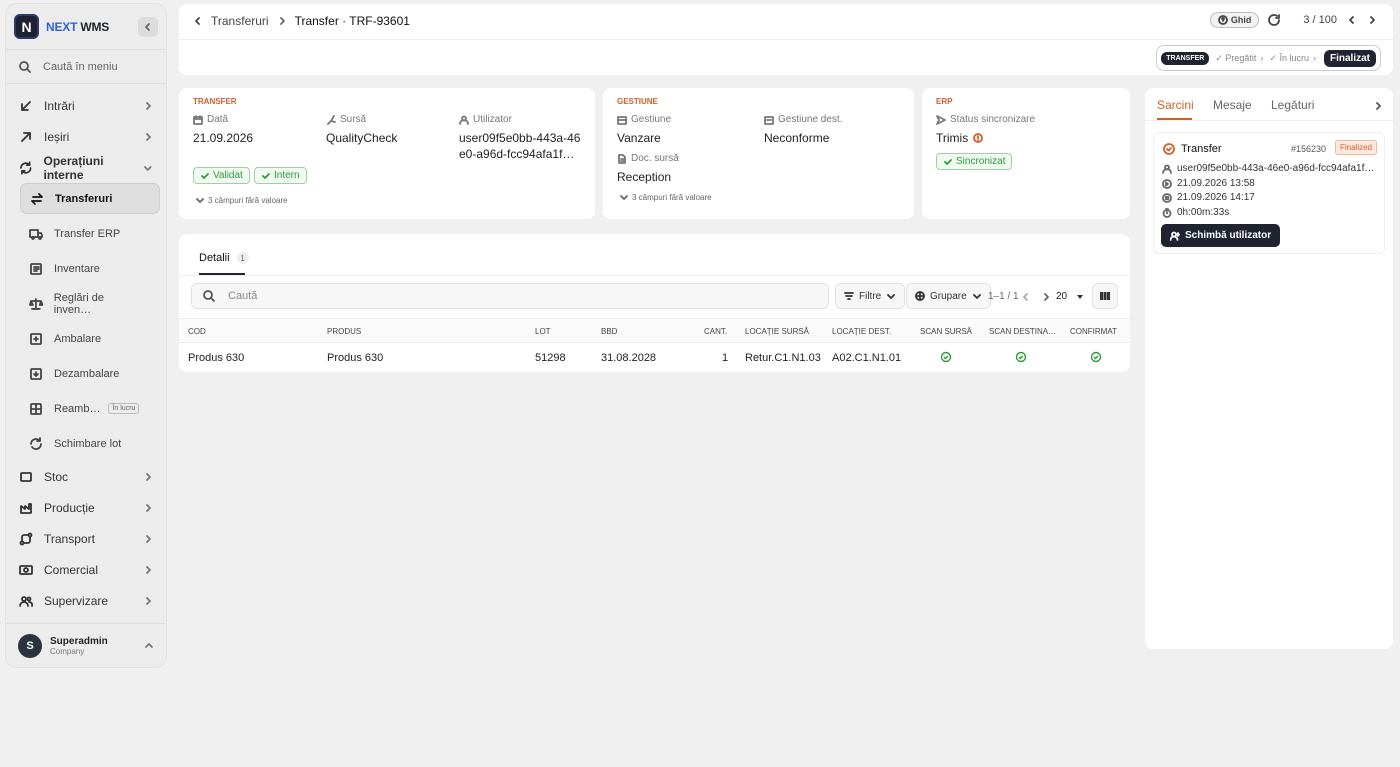 Image resolution: width=1400 pixels, height=767 pixels. Describe the element at coordinates (36, 408) in the screenshot. I see `package-grid-icon` at that location.